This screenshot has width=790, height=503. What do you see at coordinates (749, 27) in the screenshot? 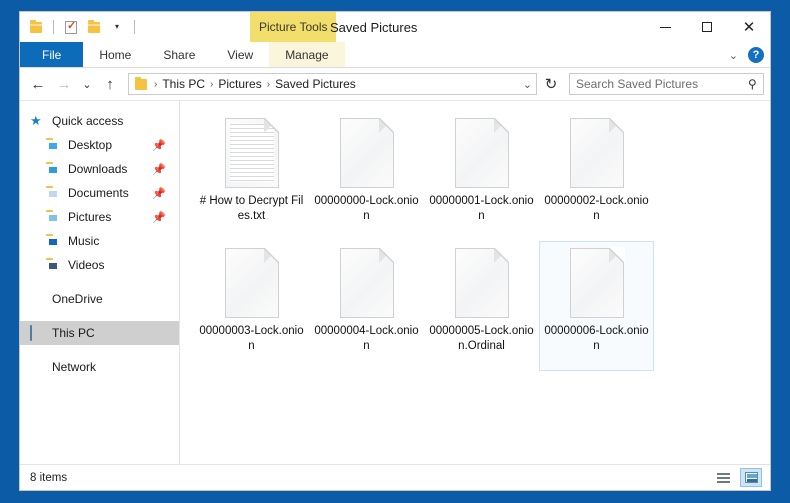
I see `close-button: ✕` at bounding box center [749, 27].